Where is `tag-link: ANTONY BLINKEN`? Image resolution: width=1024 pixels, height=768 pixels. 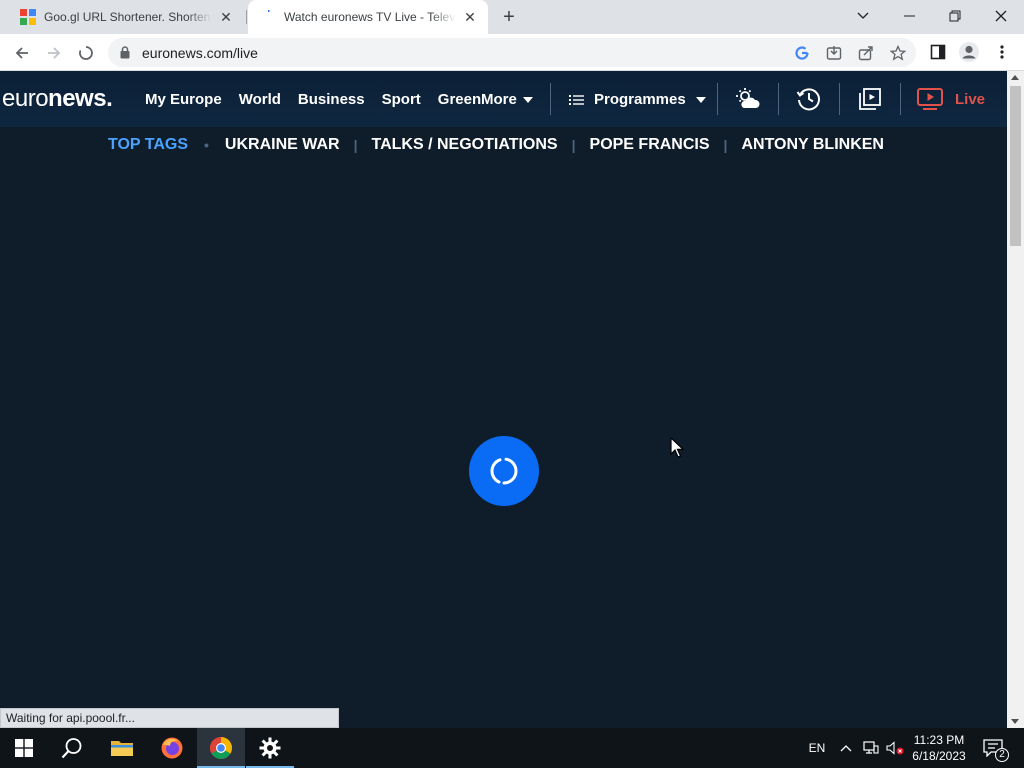
tag-link: ANTONY BLINKEN is located at coordinates (812, 145).